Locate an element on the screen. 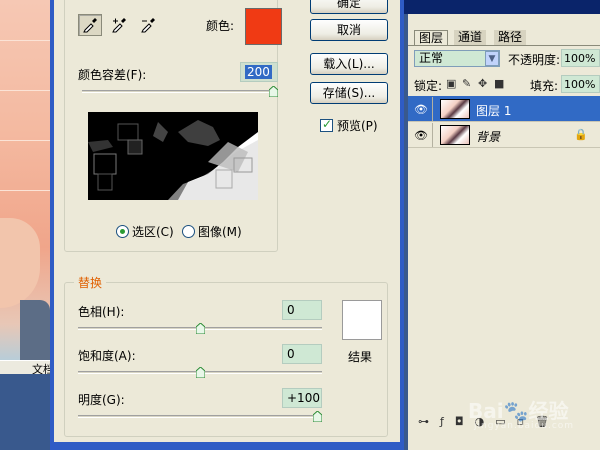 The width and height of the screenshot is (600, 450). preview-checkbox-label: 预览(P) is located at coordinates (357, 126).